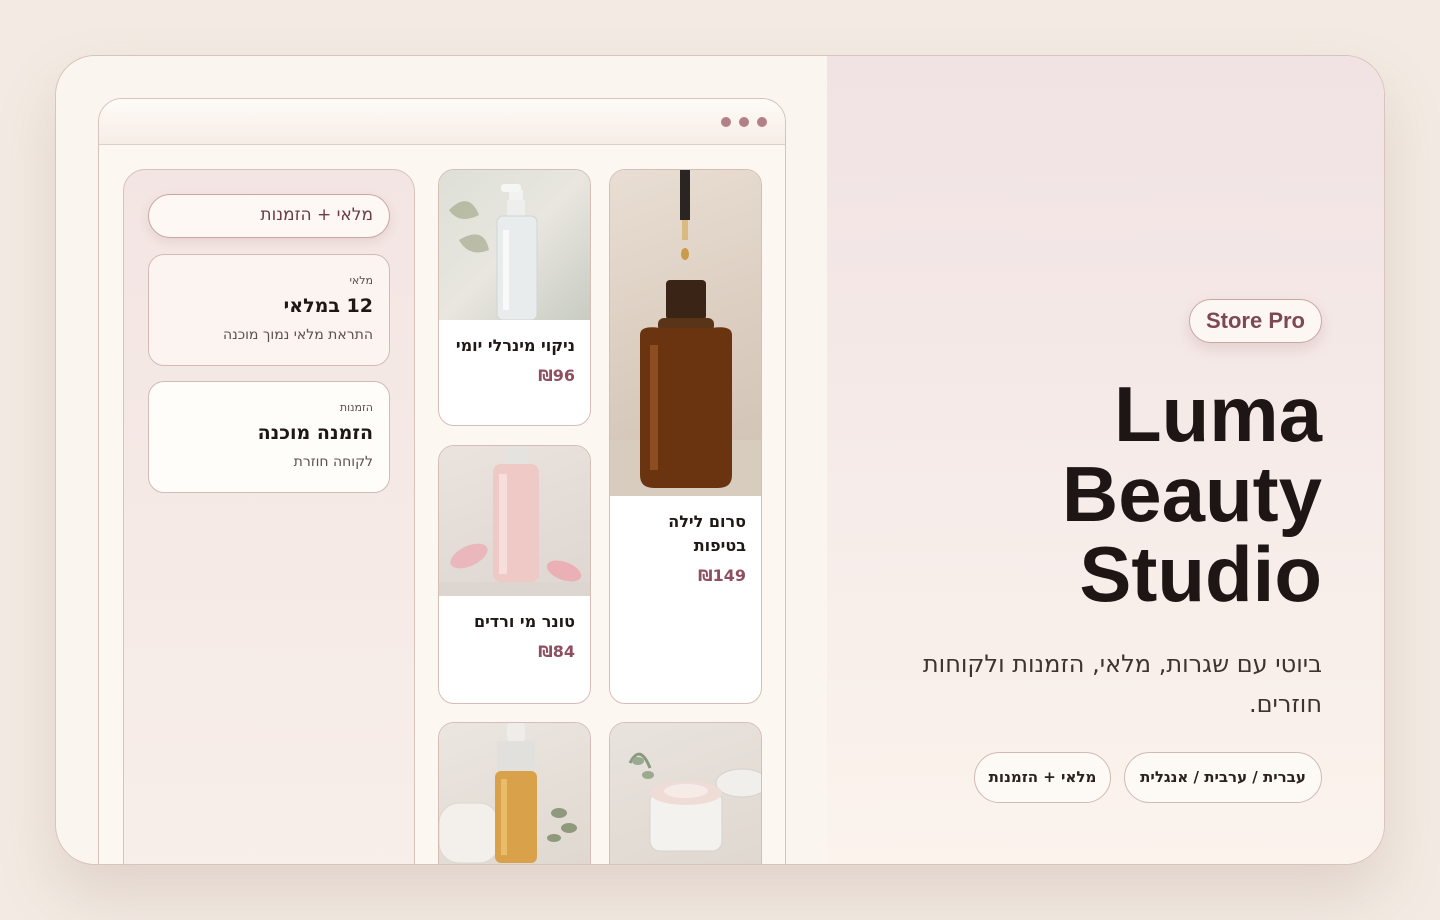  I want to click on orders-card: הזמנות הזמנה מוכנה לקוחה חוזרת, so click(269, 437).